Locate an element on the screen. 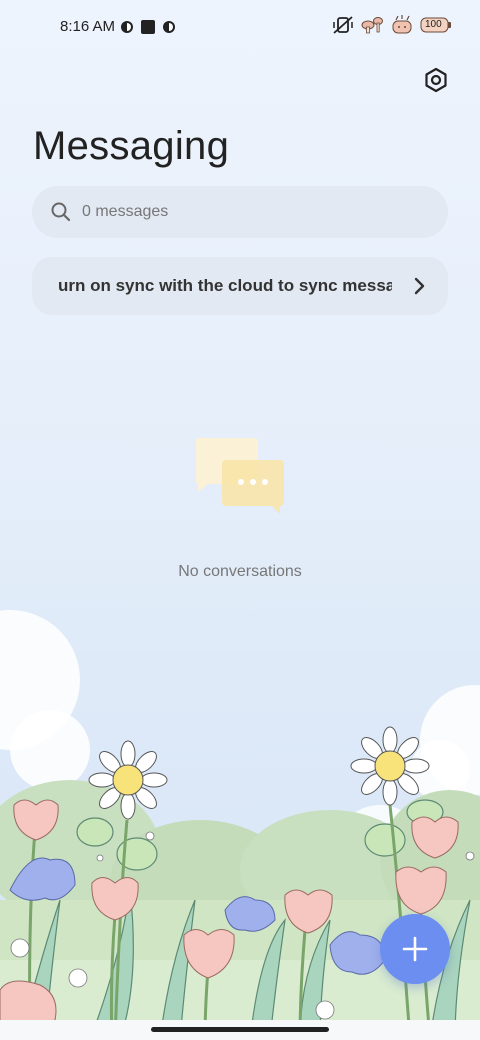 Image resolution: width=480 pixels, height=1040 pixels. notification-app-icon is located at coordinates (127, 27).